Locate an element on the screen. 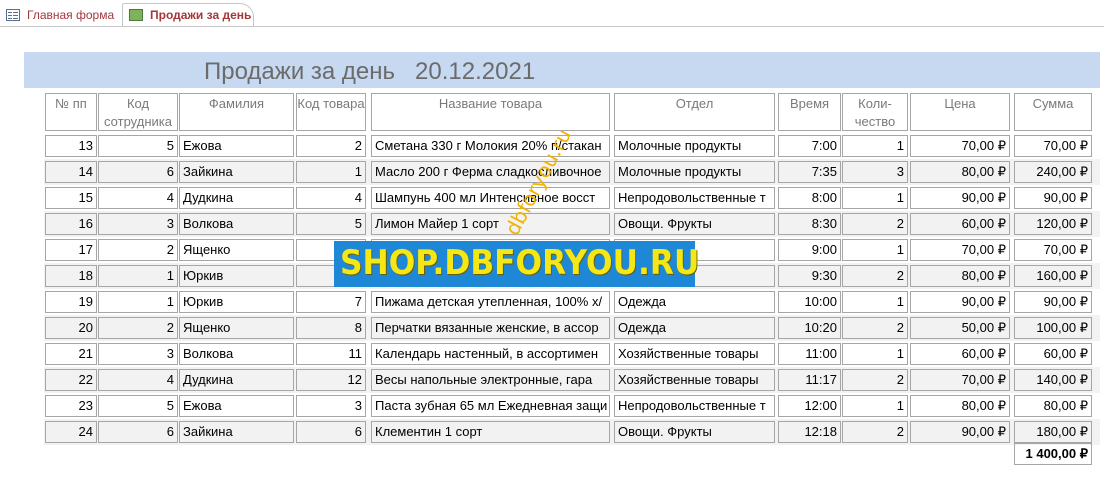  cell-col-quantity: 3 is located at coordinates (875, 172).